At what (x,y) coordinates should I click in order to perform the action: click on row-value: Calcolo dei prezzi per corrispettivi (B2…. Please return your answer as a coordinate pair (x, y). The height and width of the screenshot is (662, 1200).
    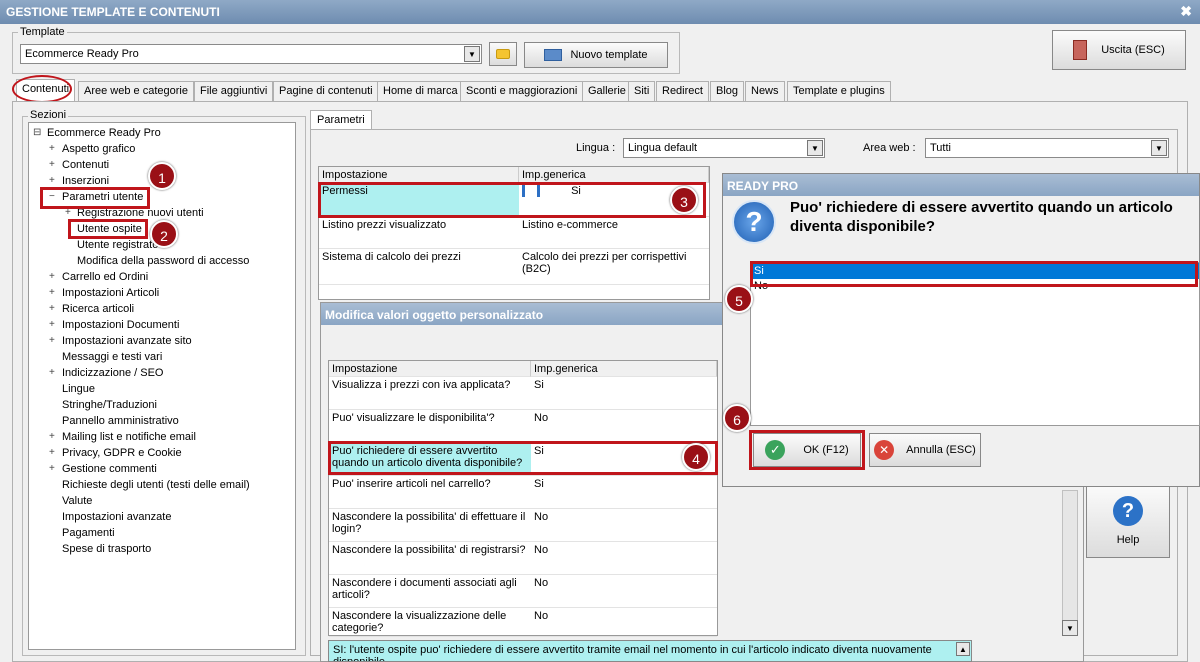
    Looking at the image, I should click on (614, 267).